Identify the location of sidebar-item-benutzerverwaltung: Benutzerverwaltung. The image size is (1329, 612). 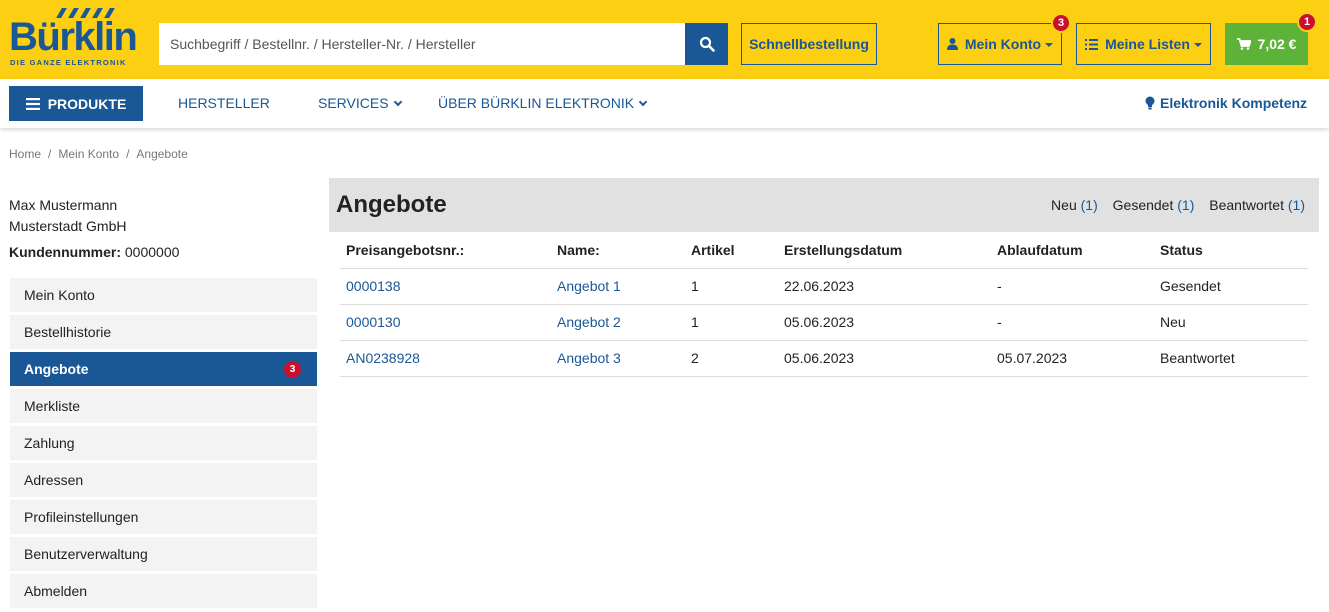
(163, 554).